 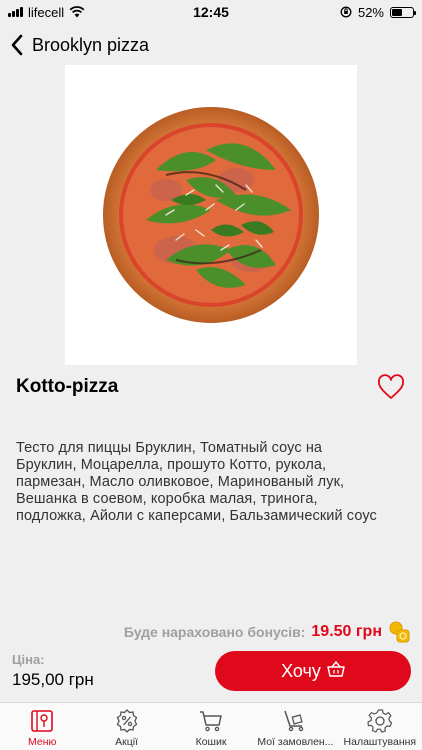 I want to click on chevron-left-icon, so click(x=18, y=45).